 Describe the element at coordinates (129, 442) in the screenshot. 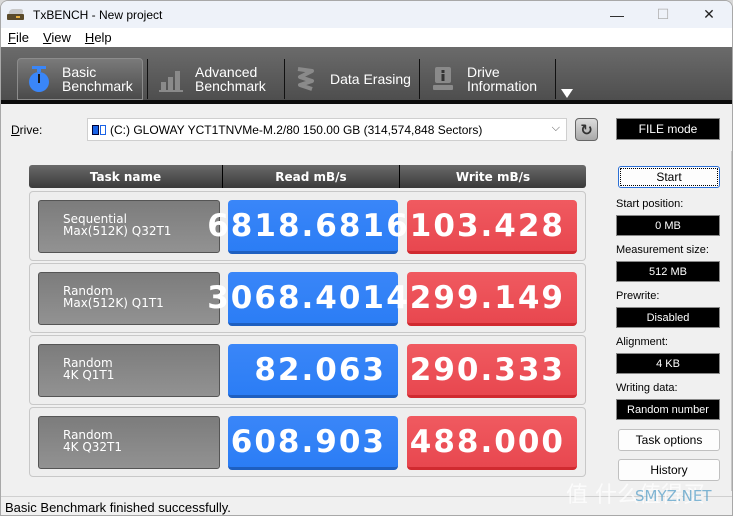

I see `task-button: Random 4K Q32T1` at that location.